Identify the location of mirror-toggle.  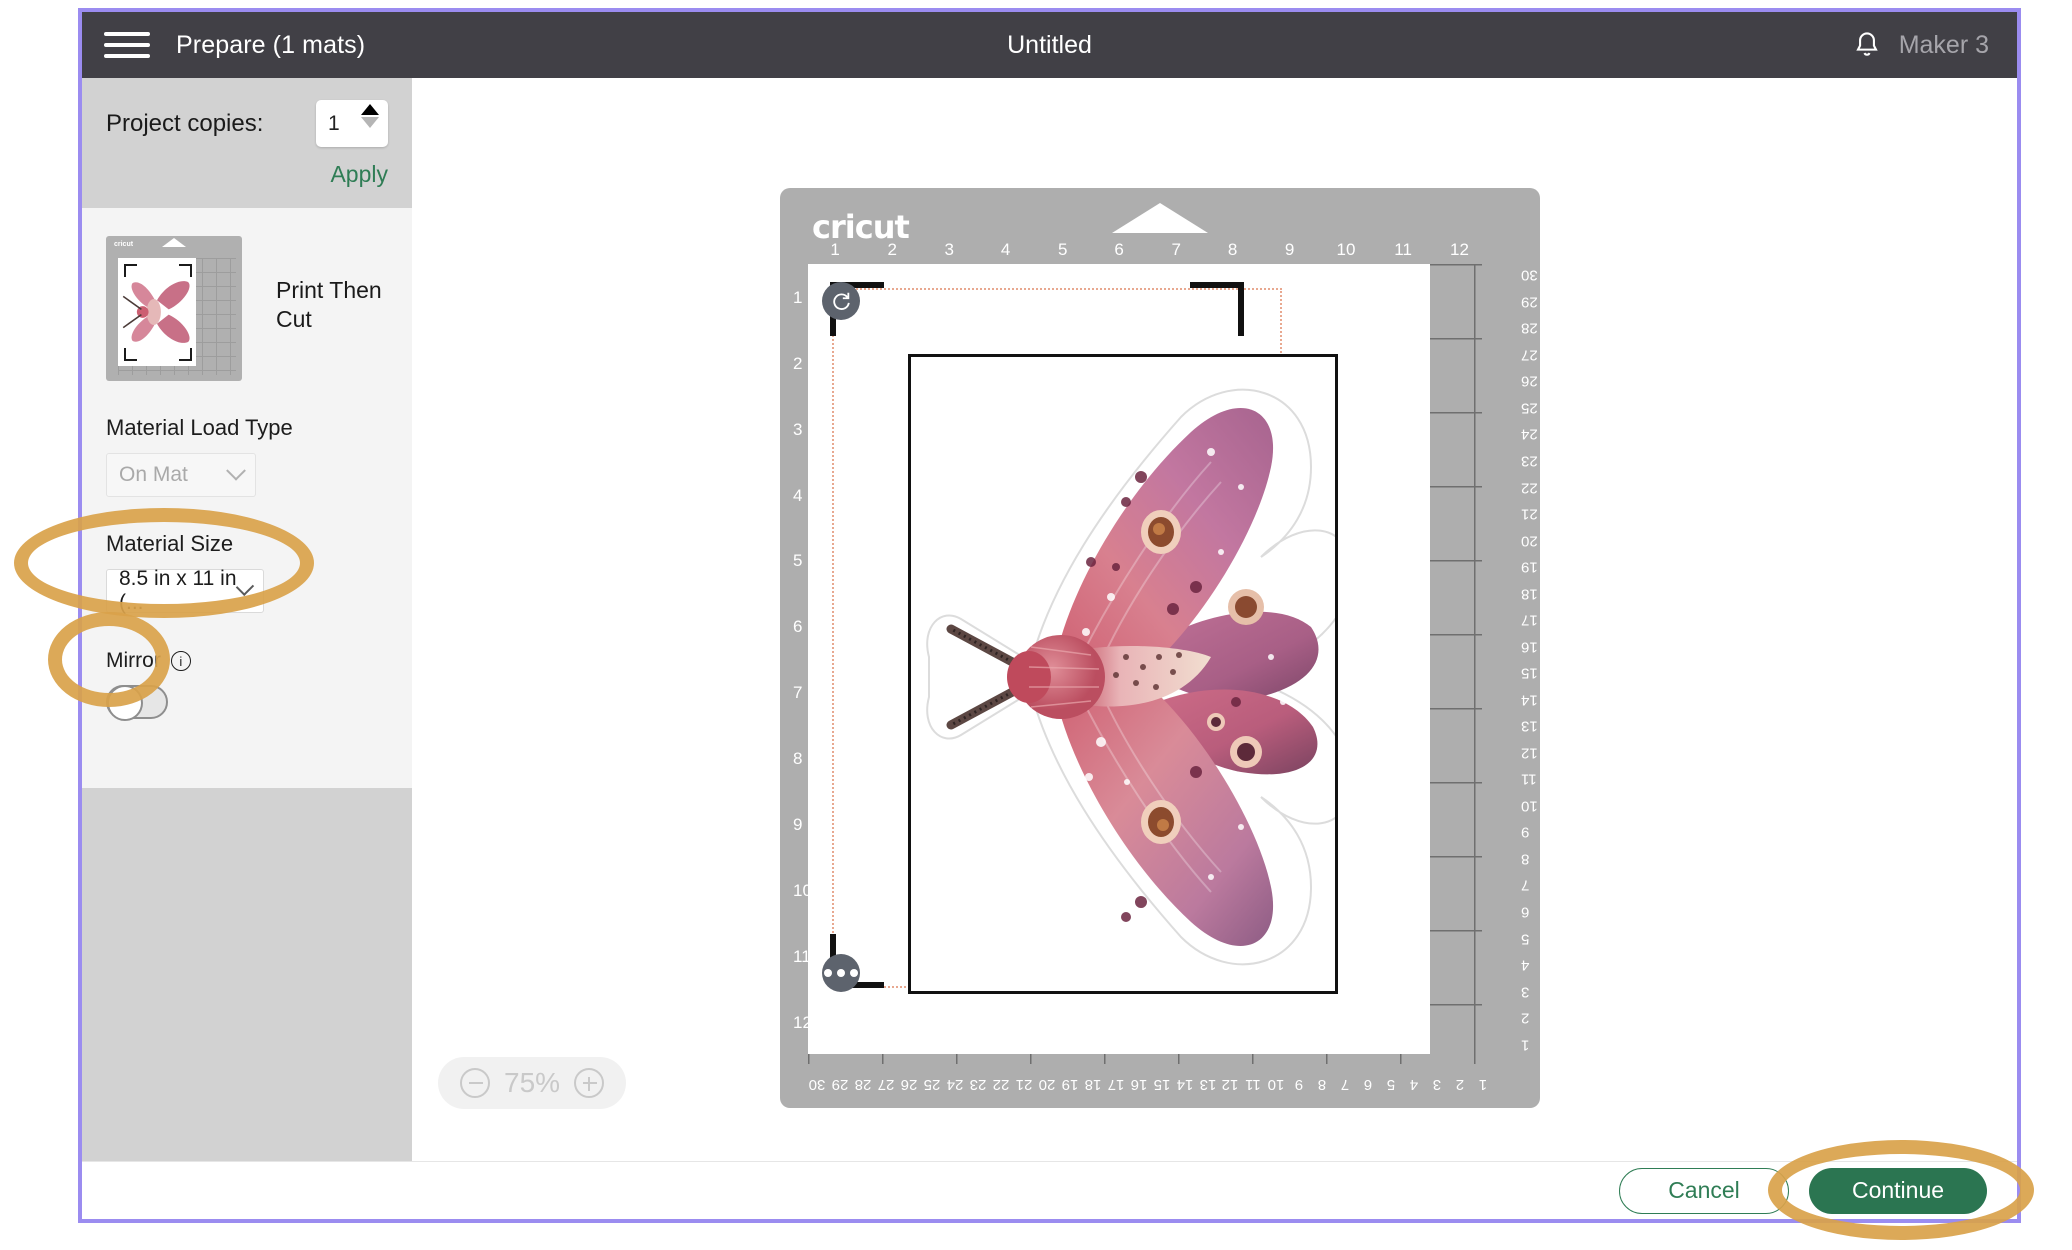
(137, 703).